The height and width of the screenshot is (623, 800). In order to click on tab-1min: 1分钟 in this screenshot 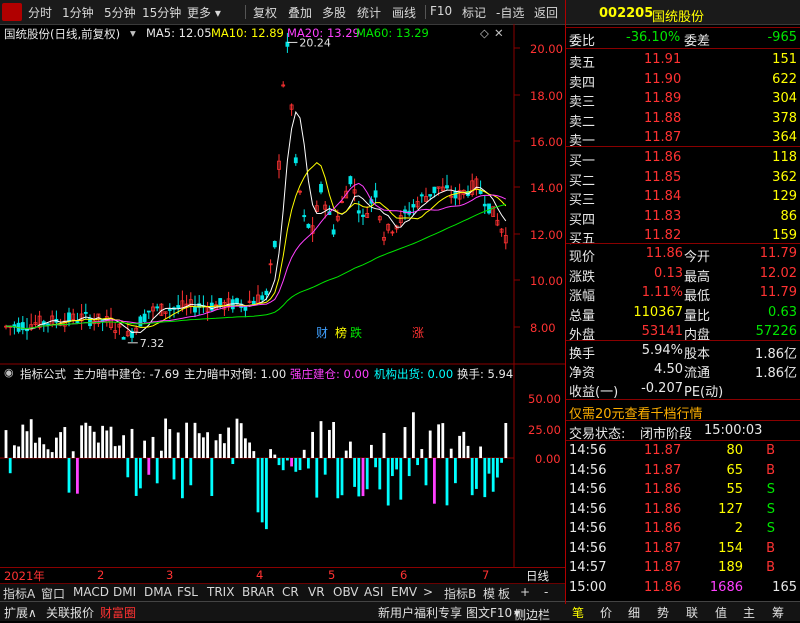, I will do `click(78, 12)`.